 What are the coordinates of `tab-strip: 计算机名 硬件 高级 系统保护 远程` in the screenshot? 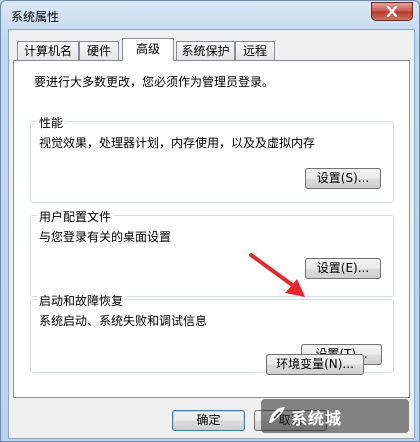 It's located at (213, 49).